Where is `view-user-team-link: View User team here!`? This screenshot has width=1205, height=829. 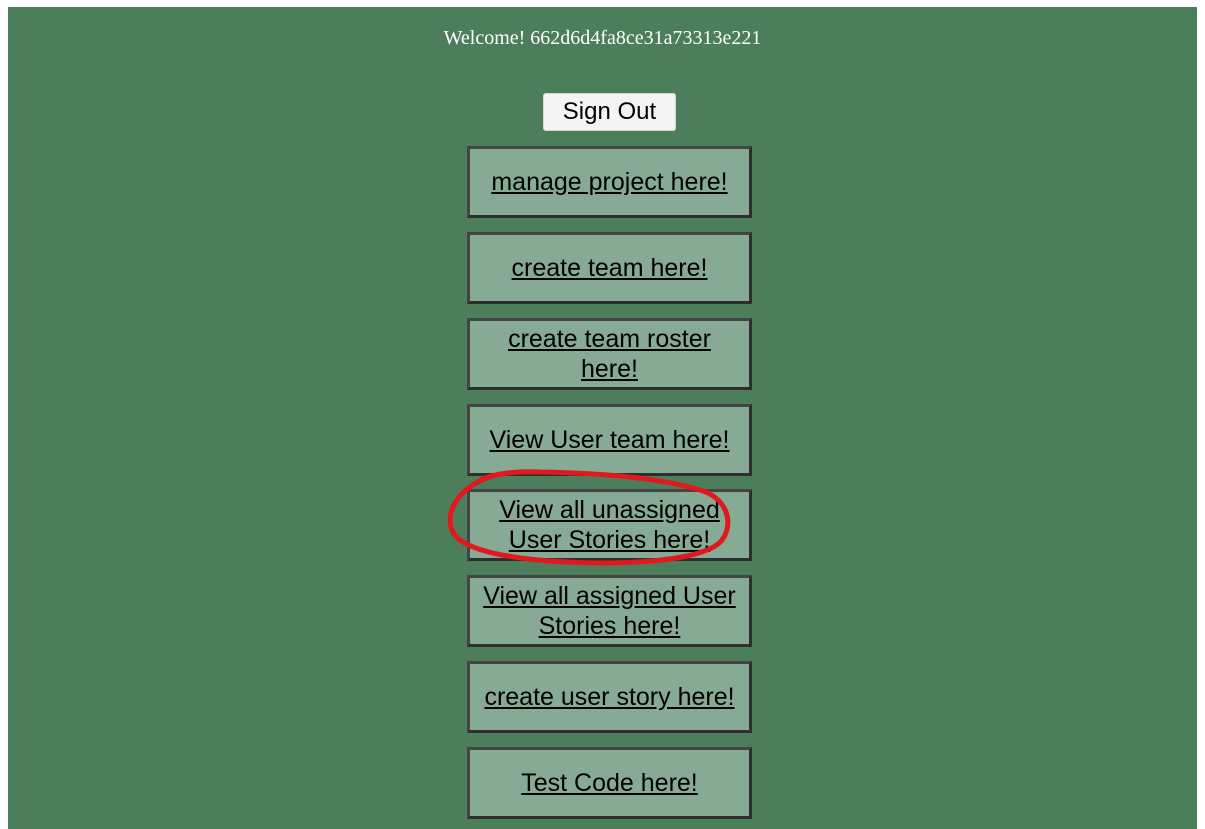
view-user-team-link: View User team here! is located at coordinates (610, 440).